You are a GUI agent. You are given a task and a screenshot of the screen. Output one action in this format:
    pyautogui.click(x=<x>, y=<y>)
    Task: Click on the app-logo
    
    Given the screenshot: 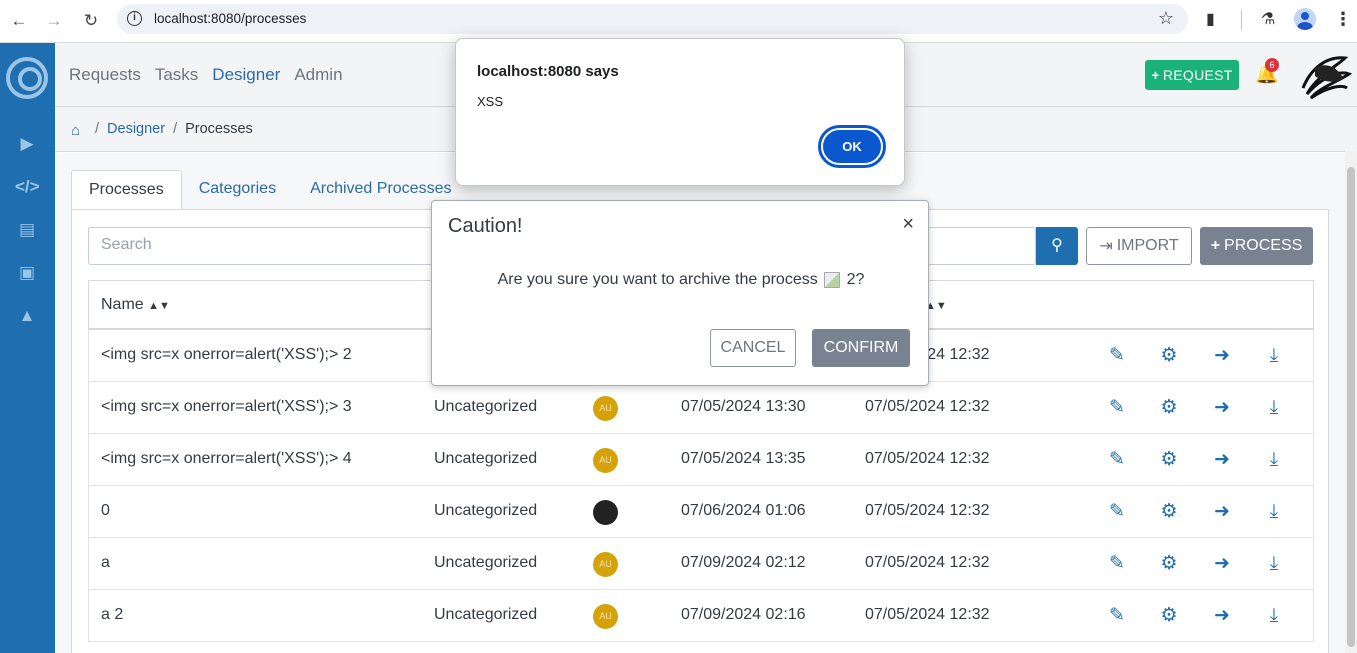 What is the action you would take?
    pyautogui.click(x=27, y=78)
    